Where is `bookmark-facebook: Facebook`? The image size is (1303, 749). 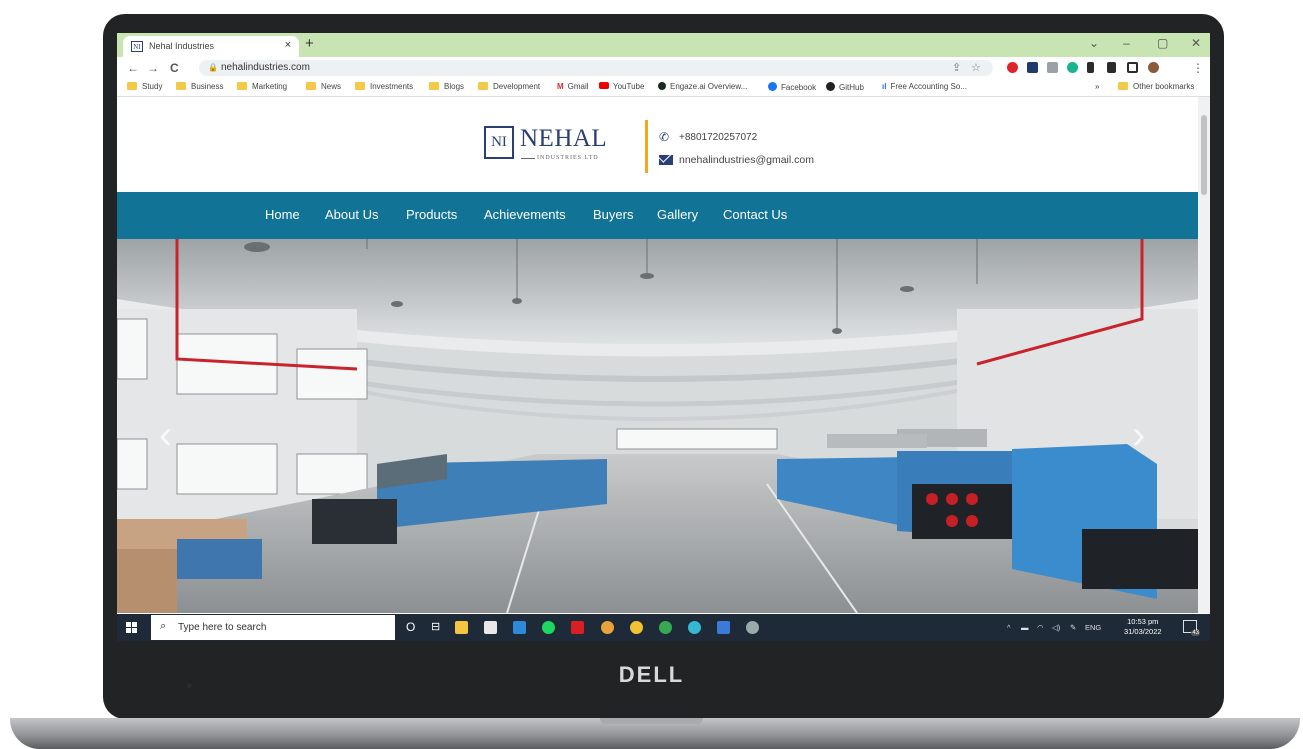 bookmark-facebook: Facebook is located at coordinates (792, 87).